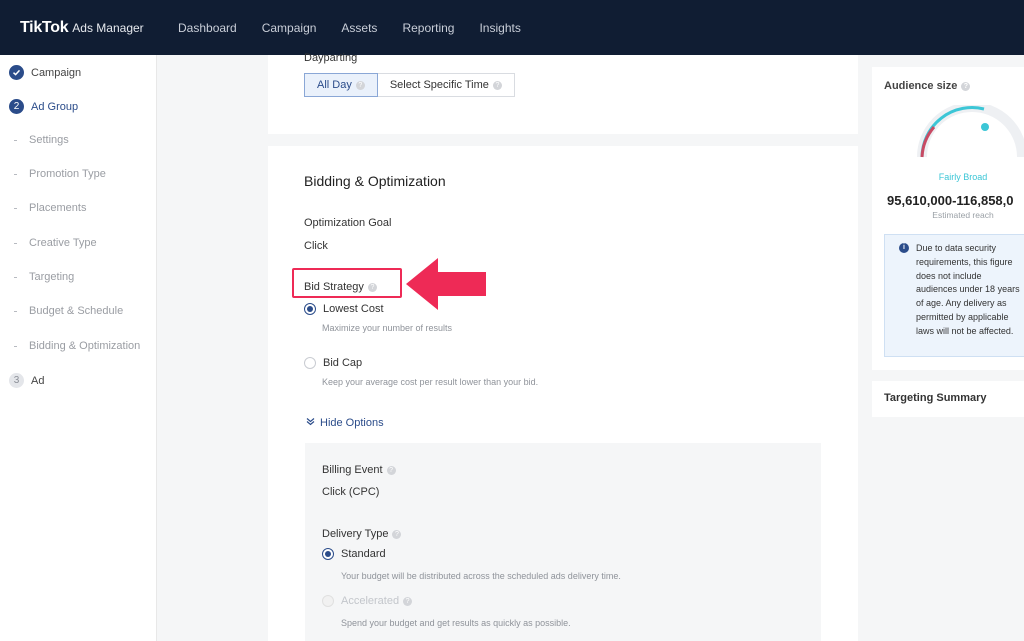 The width and height of the screenshot is (1024, 641). I want to click on brand-name: TikTok, so click(44, 27).